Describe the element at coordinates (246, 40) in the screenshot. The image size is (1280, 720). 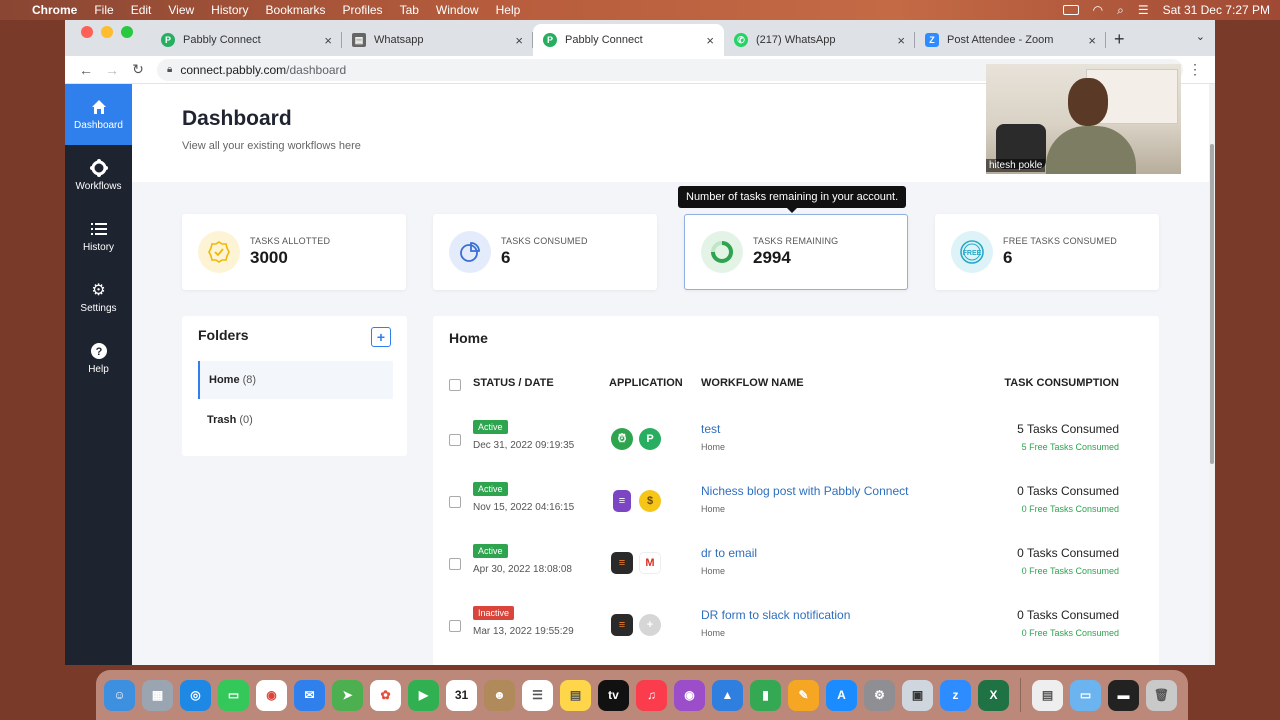
I see `browser-tab-pabbly-1: P Pabbly Connect ×` at that location.